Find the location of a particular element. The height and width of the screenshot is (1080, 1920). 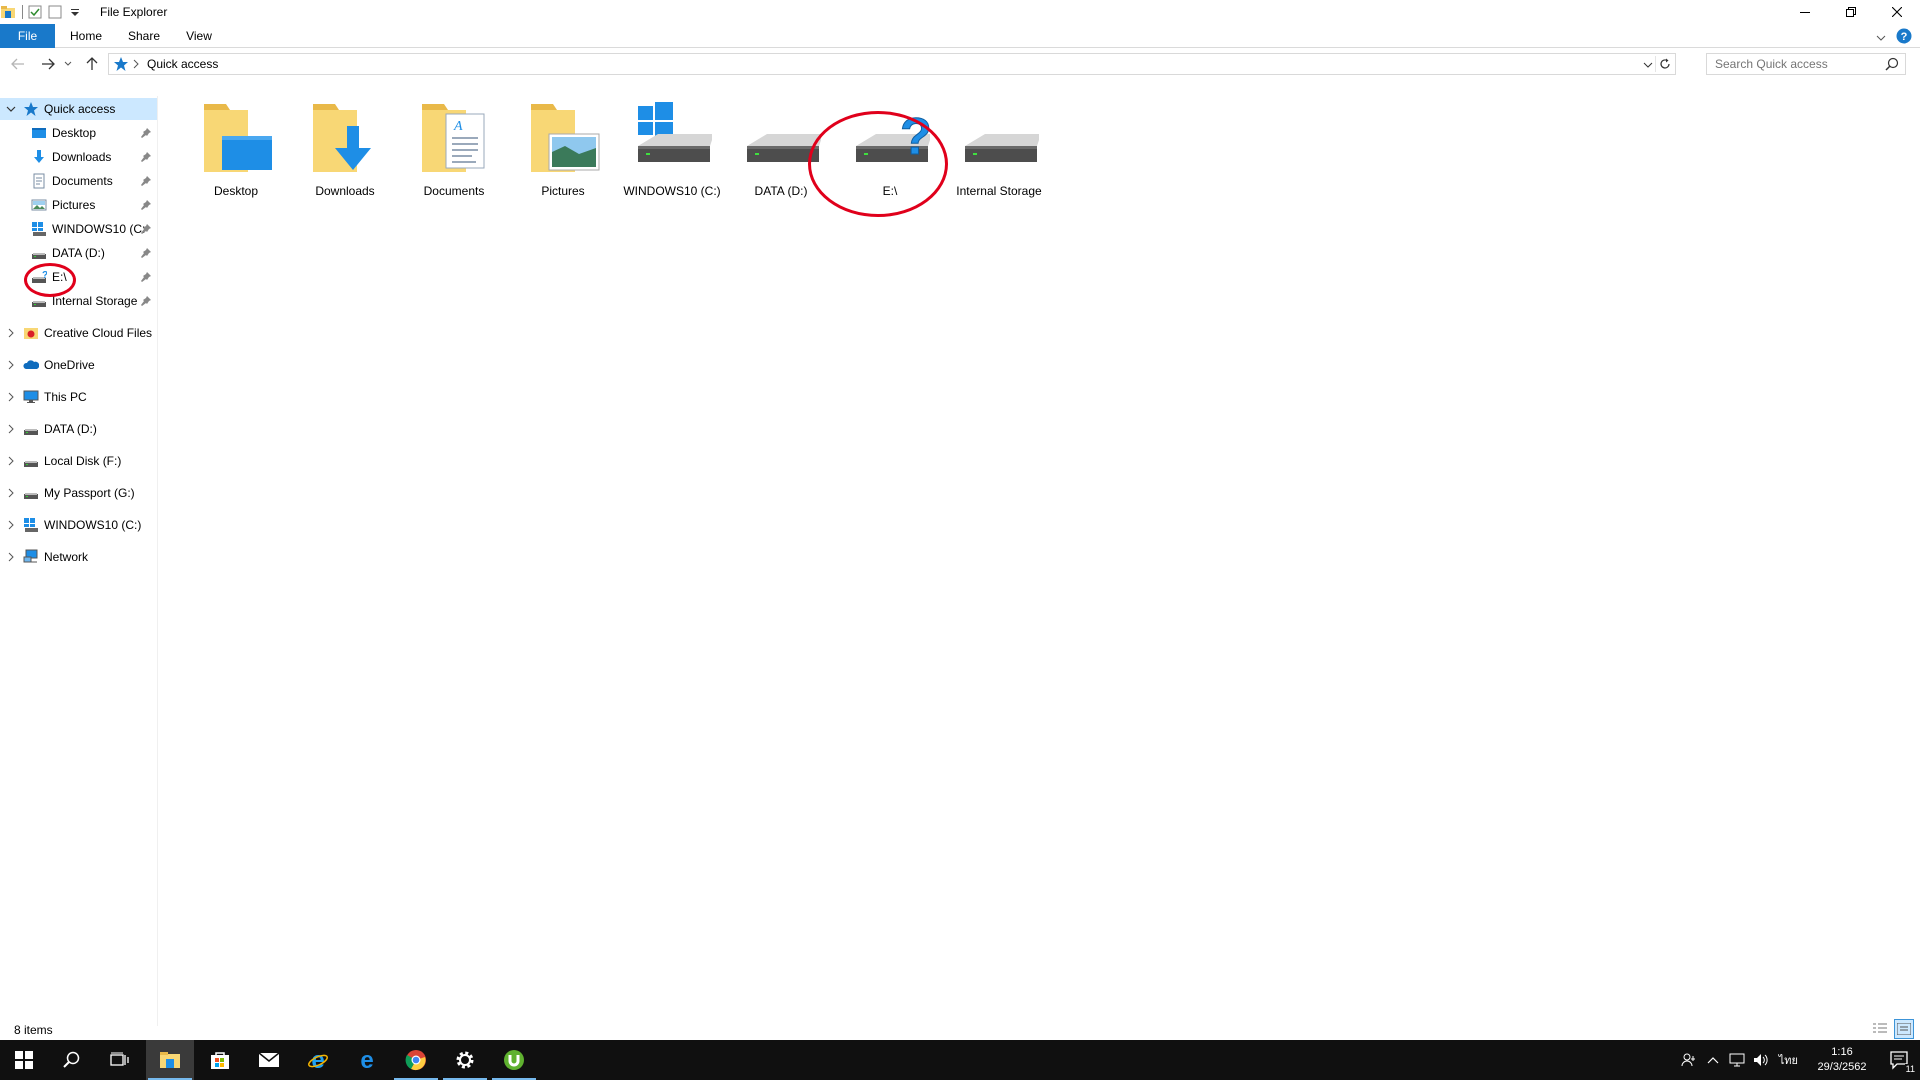

taskbar-store is located at coordinates (220, 1060).